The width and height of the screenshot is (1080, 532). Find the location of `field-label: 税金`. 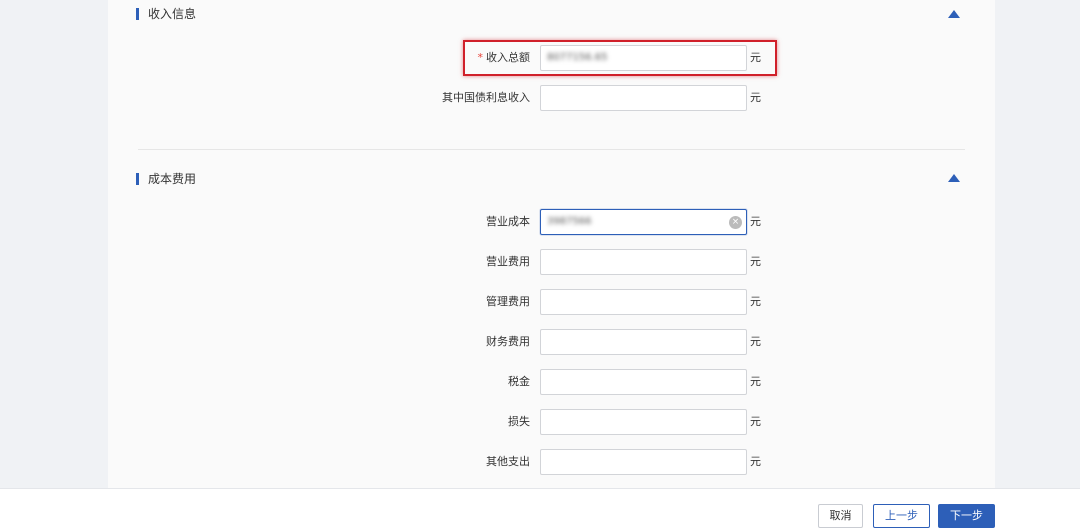

field-label: 税金 is located at coordinates (519, 381).